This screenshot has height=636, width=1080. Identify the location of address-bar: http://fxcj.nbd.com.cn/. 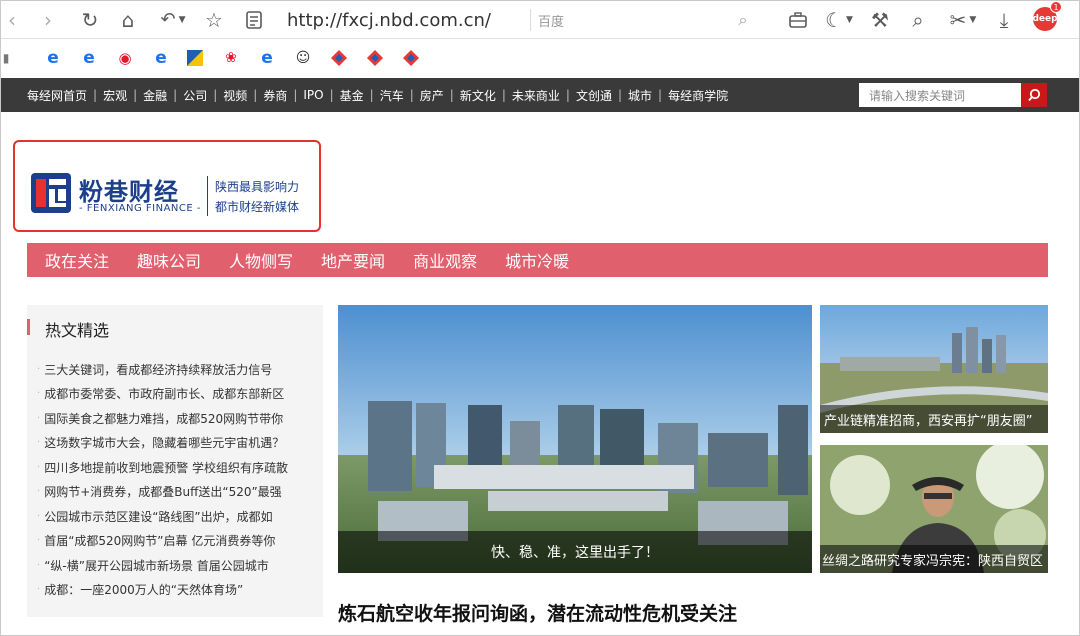
(408, 20).